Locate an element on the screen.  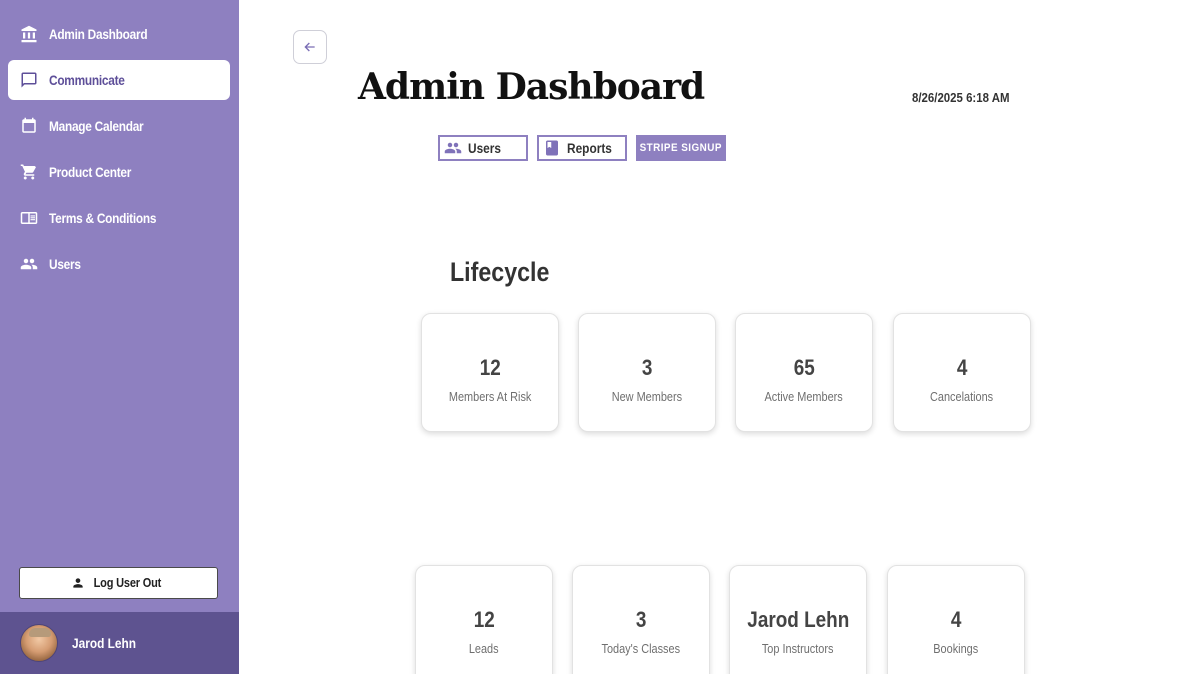
sidebar-item-terms-conditions: Terms & Conditions is located at coordinates (119, 218).